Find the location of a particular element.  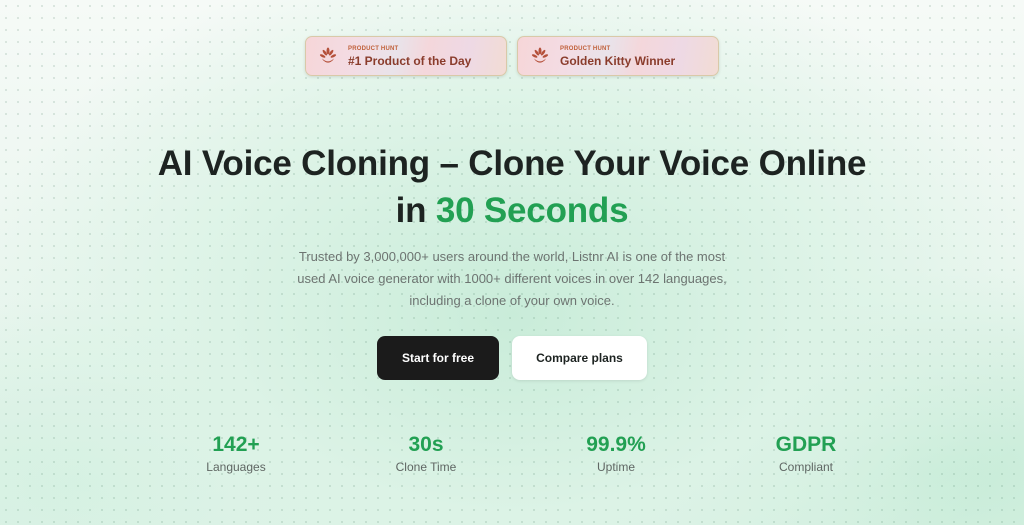

stat-uptime: 99.9% Uptime is located at coordinates (616, 453).